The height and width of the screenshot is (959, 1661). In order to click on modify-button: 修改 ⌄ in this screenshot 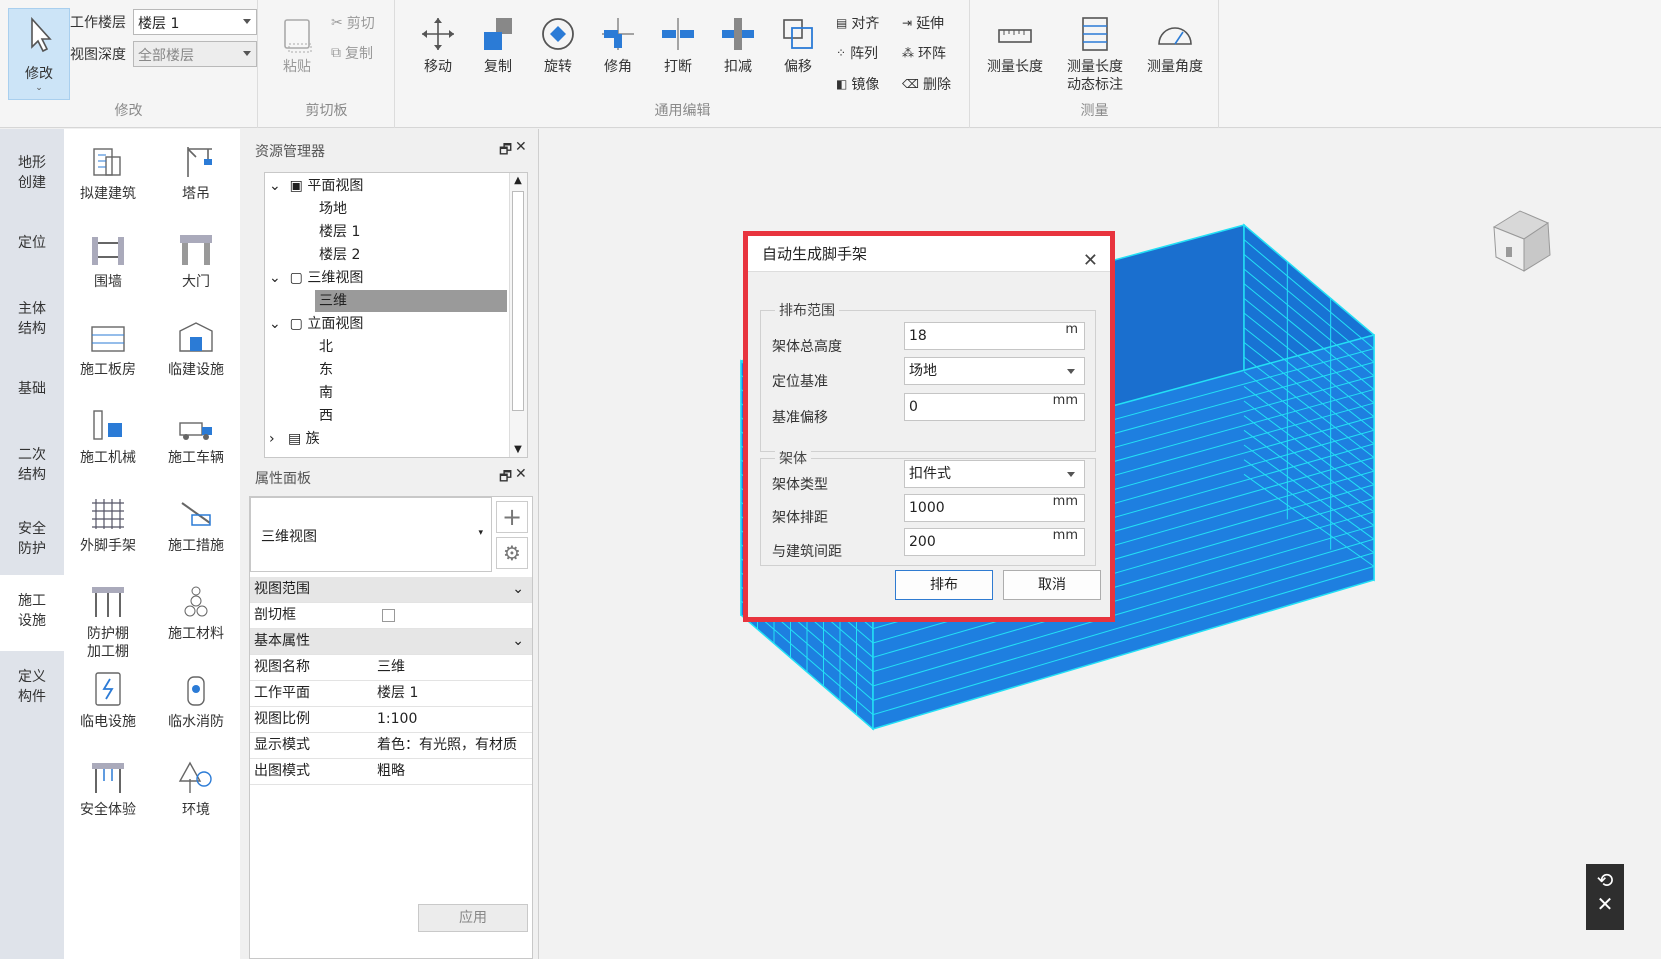, I will do `click(39, 54)`.